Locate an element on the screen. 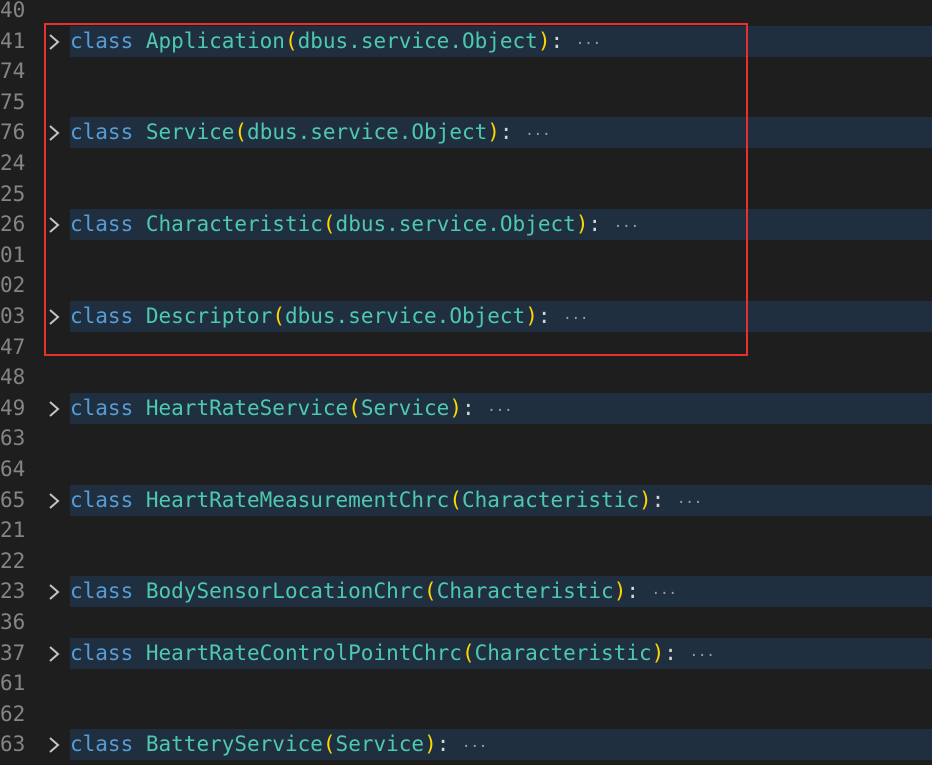  line-number: 47 is located at coordinates (13, 347).